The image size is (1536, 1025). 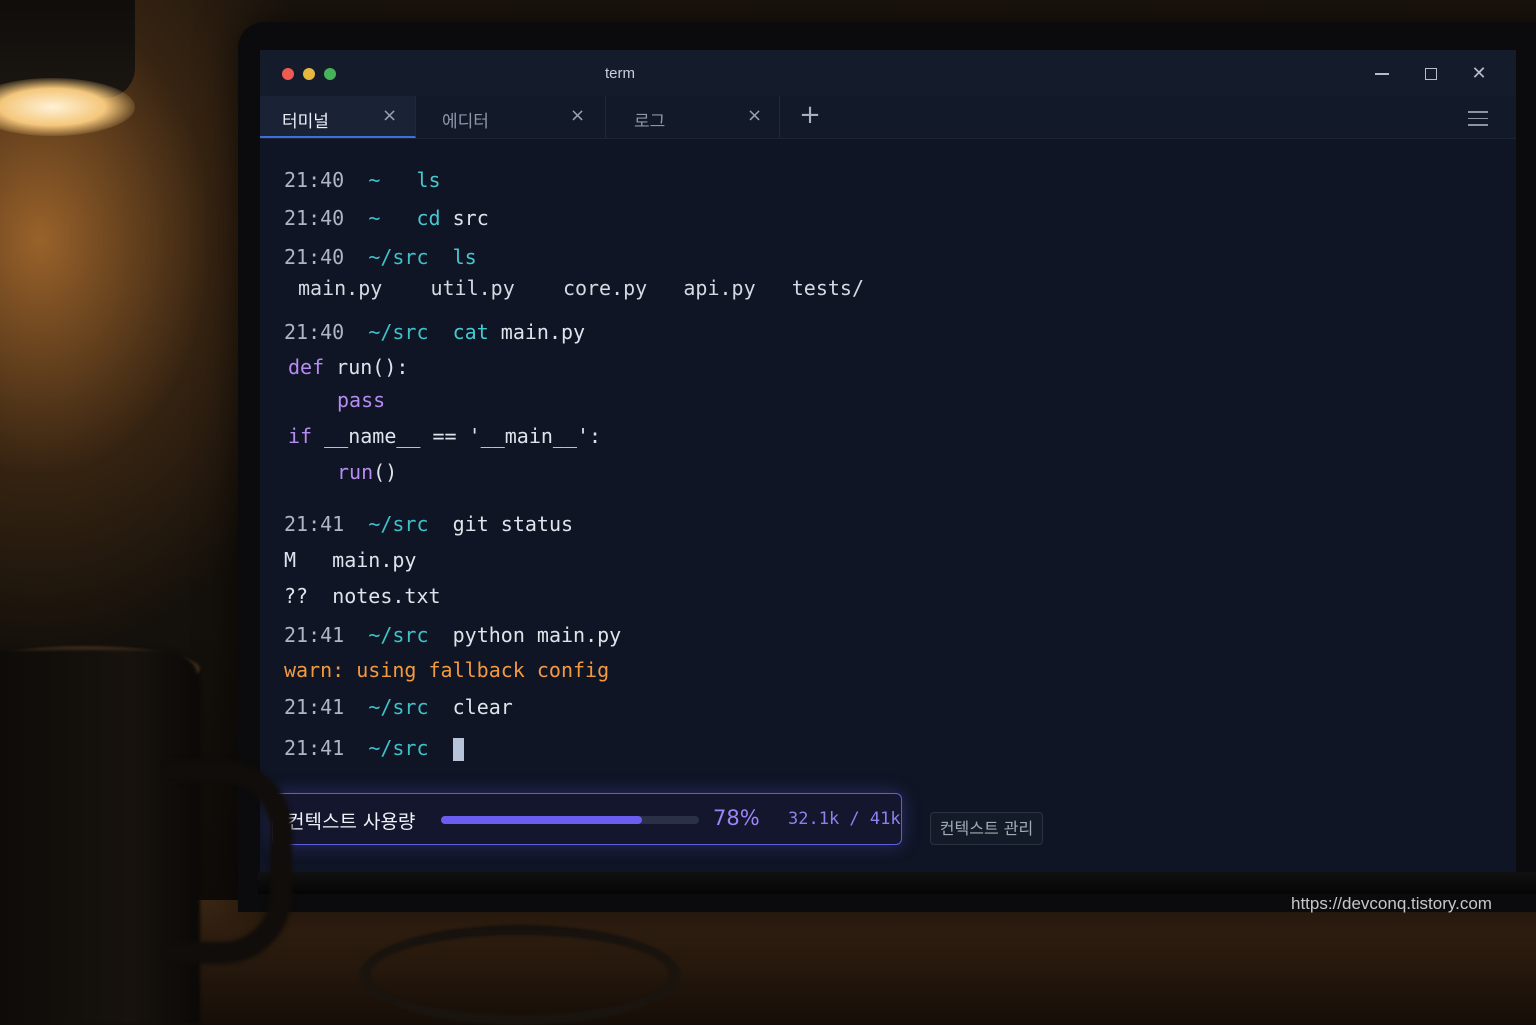 What do you see at coordinates (428, 218) in the screenshot?
I see `command-keyword: cd` at bounding box center [428, 218].